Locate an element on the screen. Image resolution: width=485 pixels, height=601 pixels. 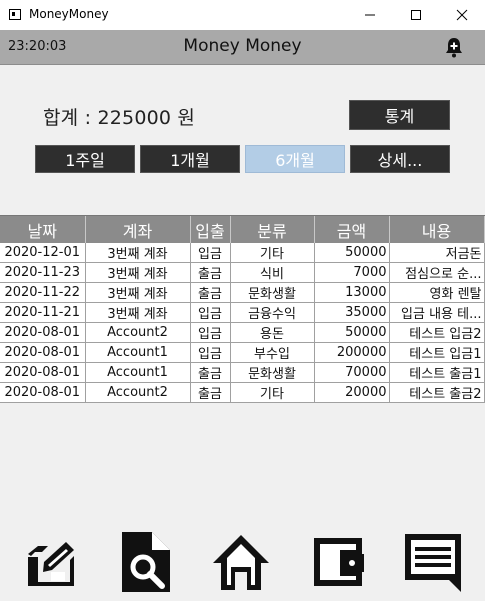
table-header-row: 날짜 계좌 입출 분류 금액 내용 is located at coordinates (242, 229).